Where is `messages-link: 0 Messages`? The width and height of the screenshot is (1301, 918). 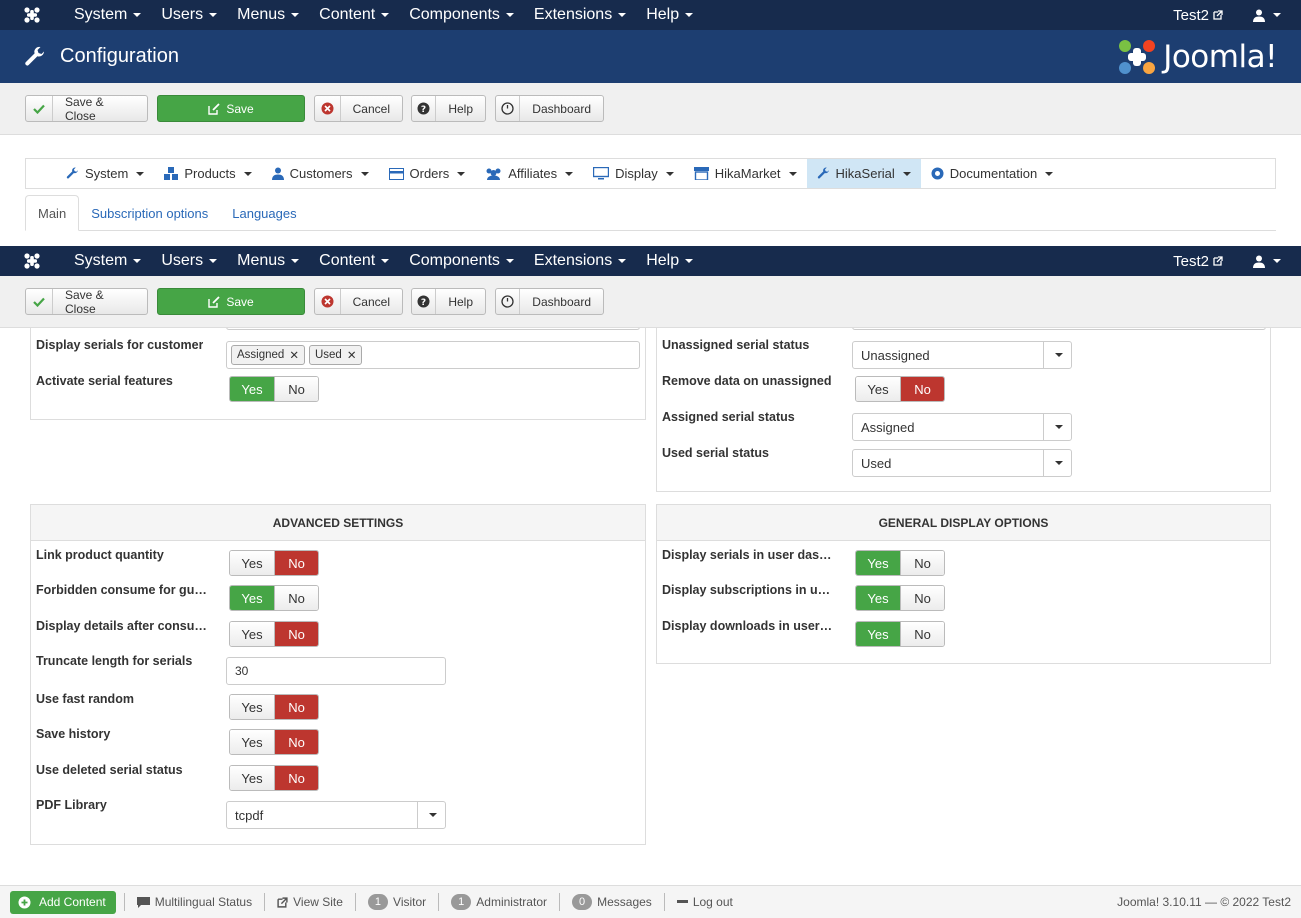
messages-link: 0 Messages is located at coordinates (612, 902).